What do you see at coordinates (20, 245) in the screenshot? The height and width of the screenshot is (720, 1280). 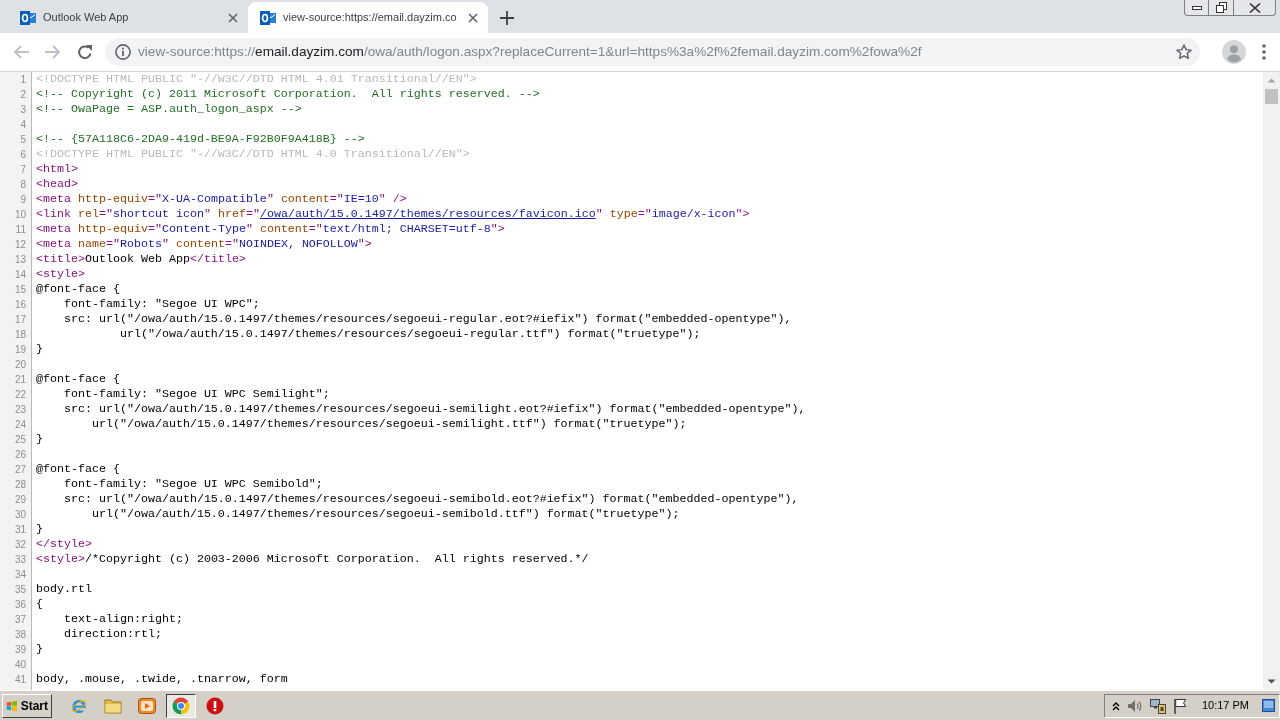 I see `line-number: 12` at bounding box center [20, 245].